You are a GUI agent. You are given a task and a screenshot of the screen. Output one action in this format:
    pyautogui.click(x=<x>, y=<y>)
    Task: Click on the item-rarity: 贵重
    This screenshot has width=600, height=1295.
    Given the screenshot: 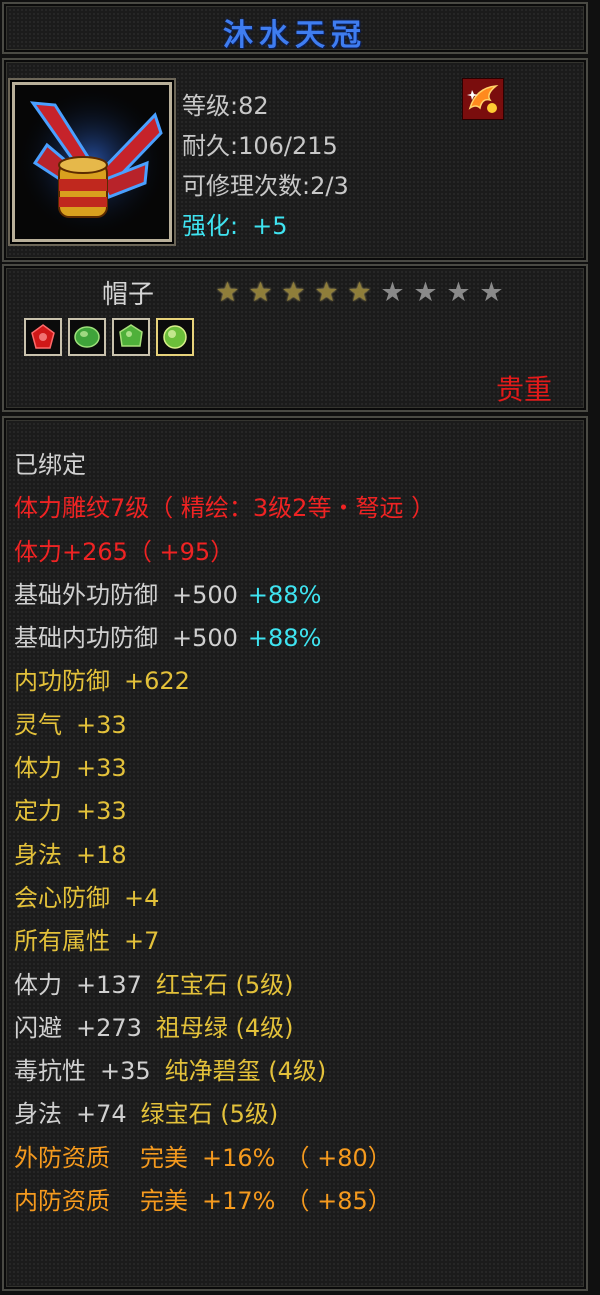 What is the action you would take?
    pyautogui.click(x=523, y=389)
    